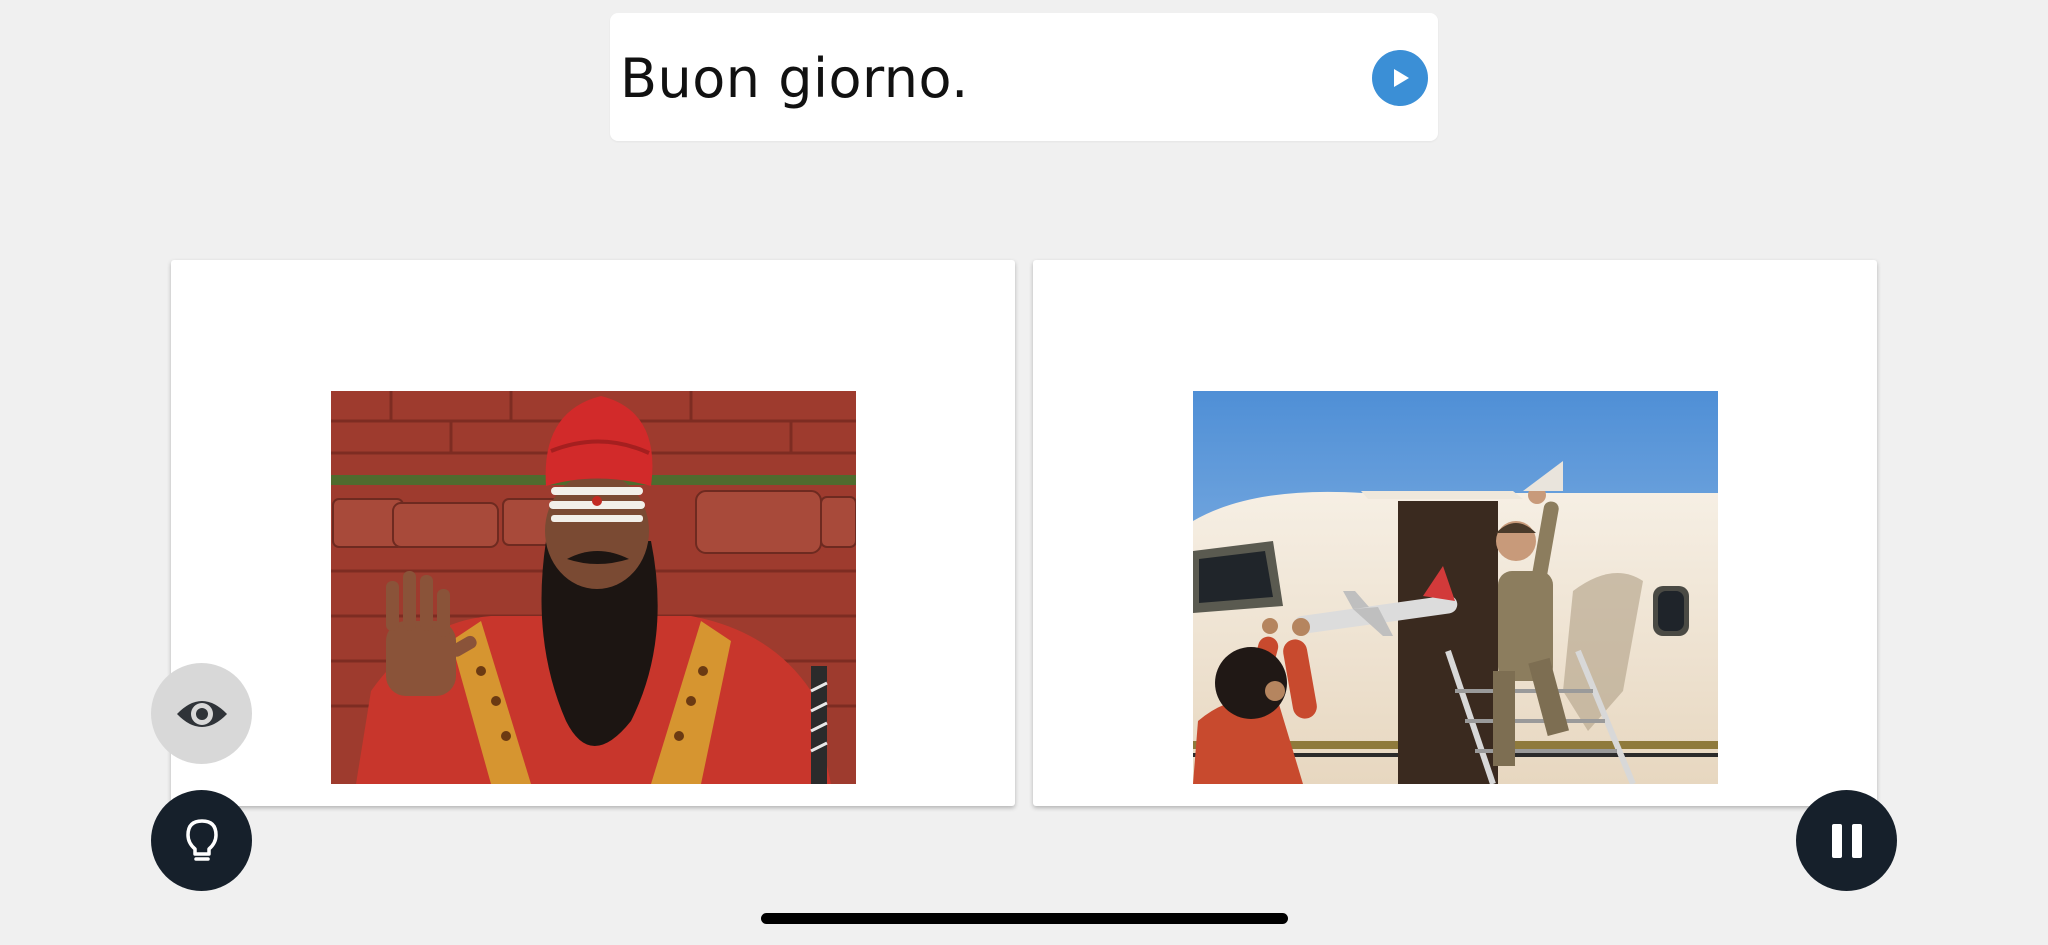 This screenshot has width=2048, height=945. I want to click on play-icon, so click(1401, 78).